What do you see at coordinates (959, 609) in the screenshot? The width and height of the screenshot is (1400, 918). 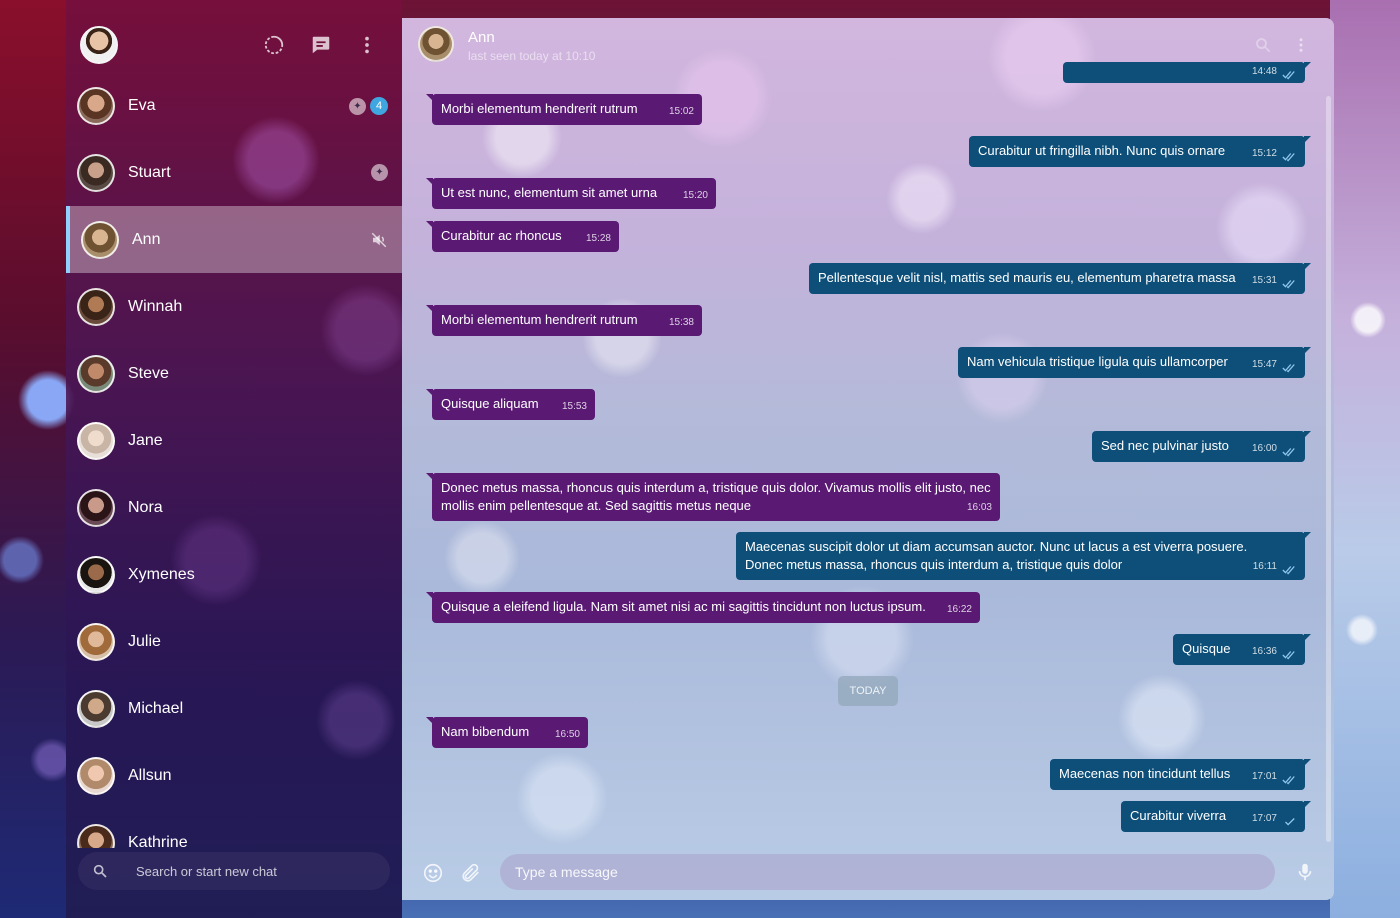 I see `message-time: 16:22` at bounding box center [959, 609].